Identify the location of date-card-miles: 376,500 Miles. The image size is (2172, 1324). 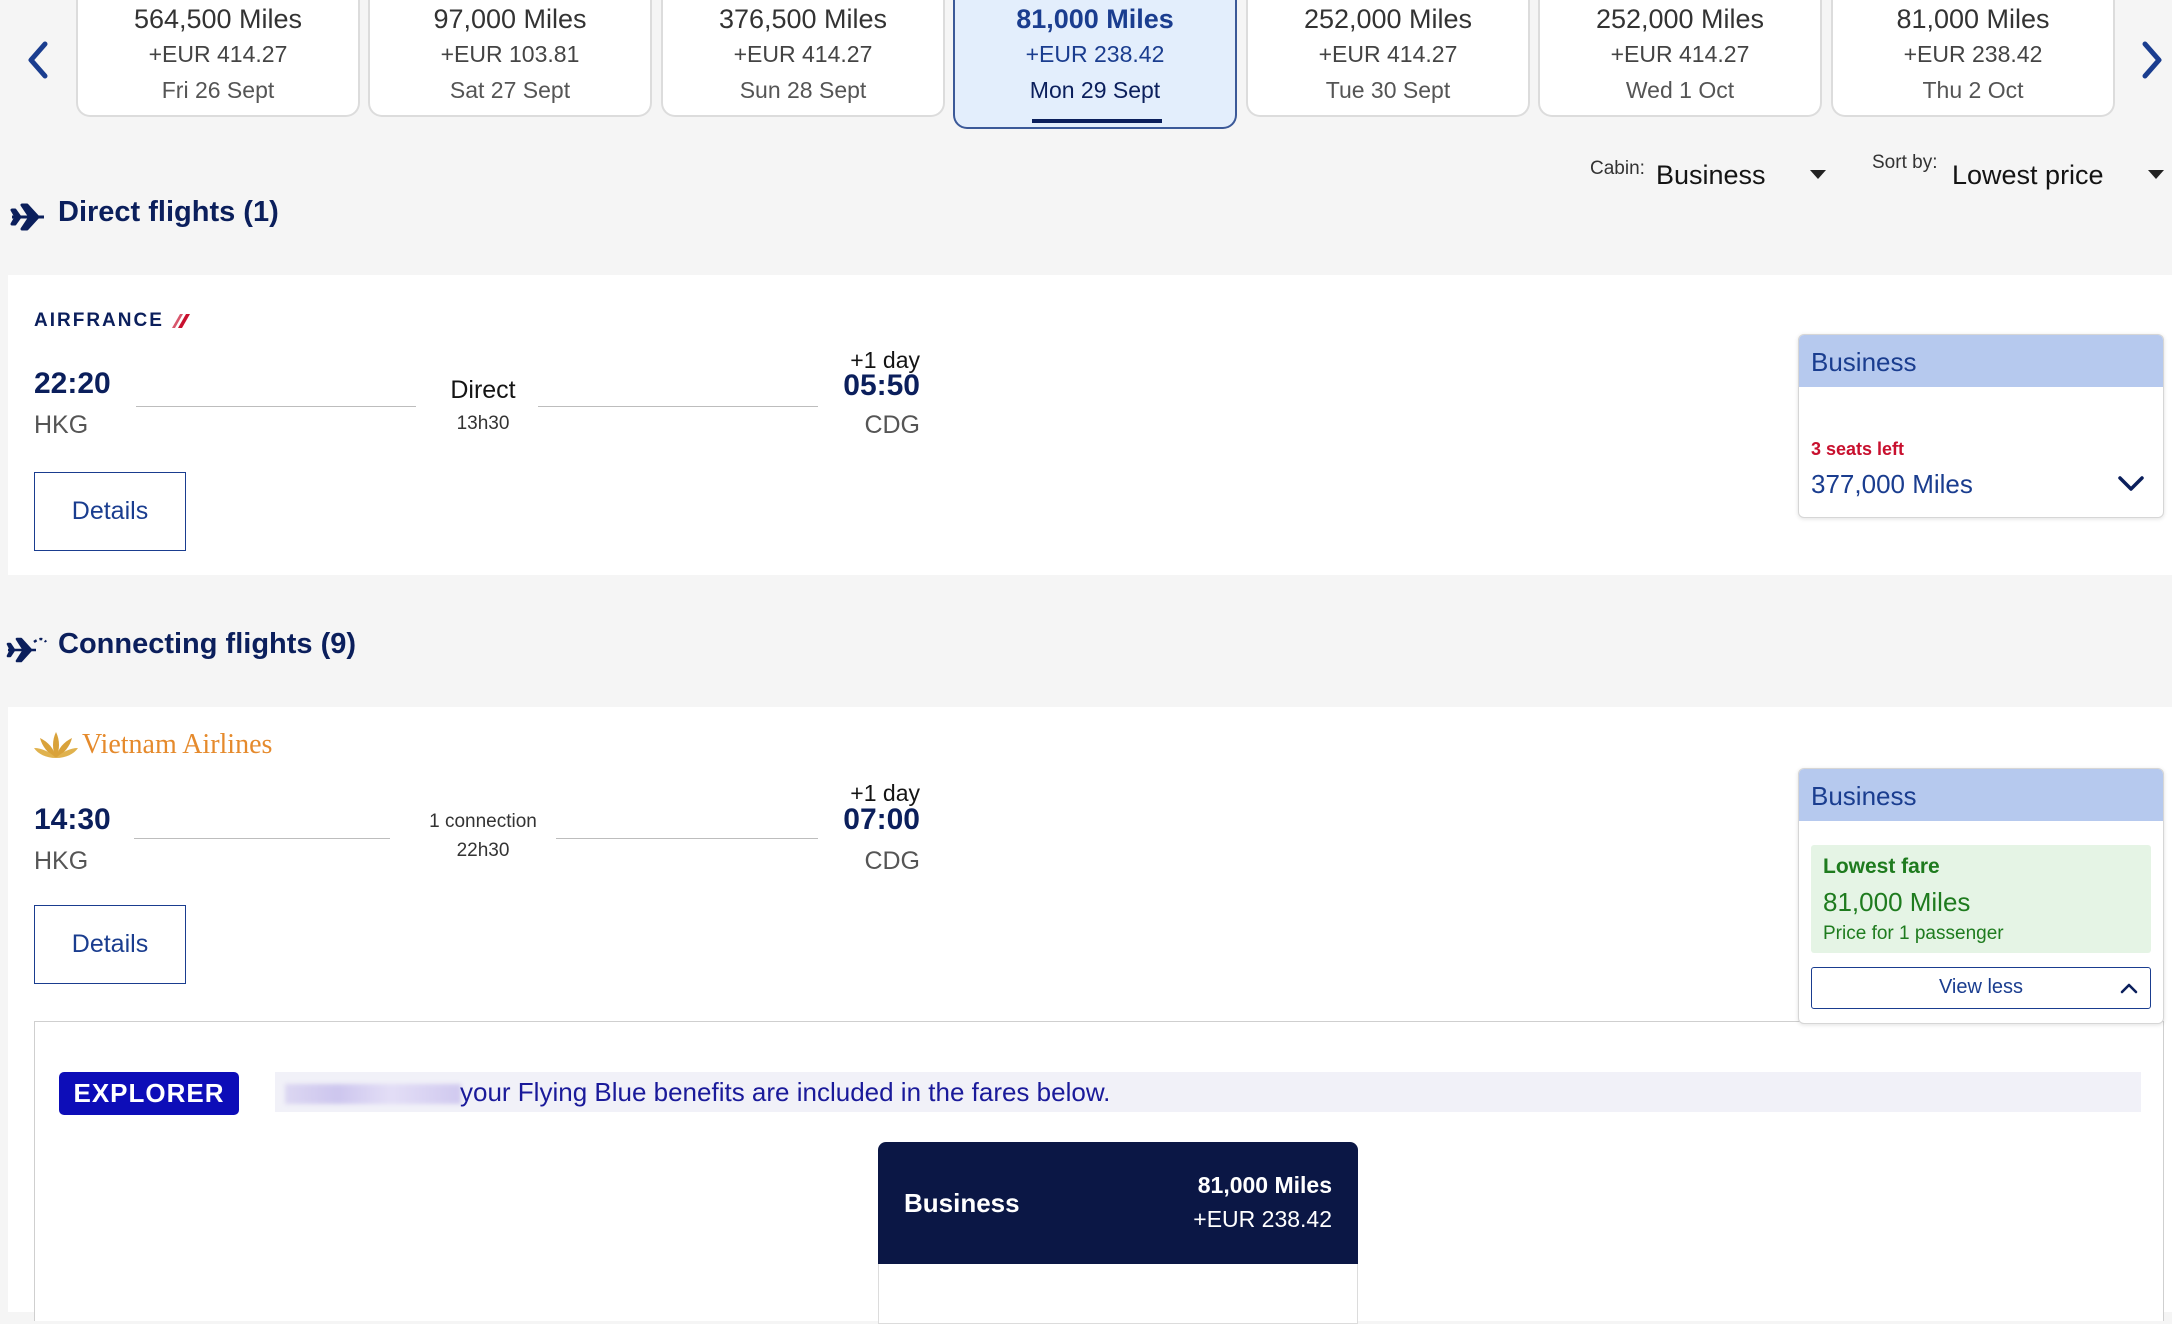
(803, 19).